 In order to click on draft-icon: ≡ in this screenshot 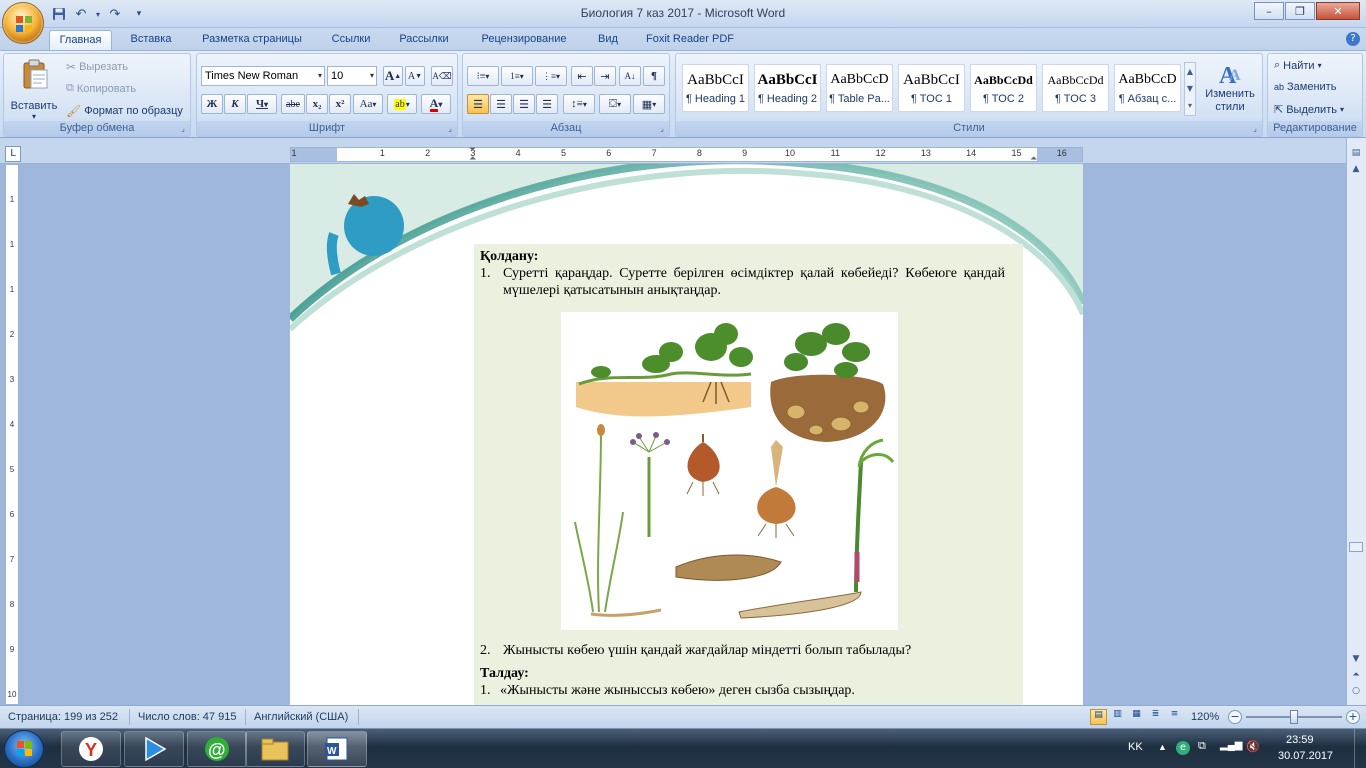, I will do `click(1174, 717)`.